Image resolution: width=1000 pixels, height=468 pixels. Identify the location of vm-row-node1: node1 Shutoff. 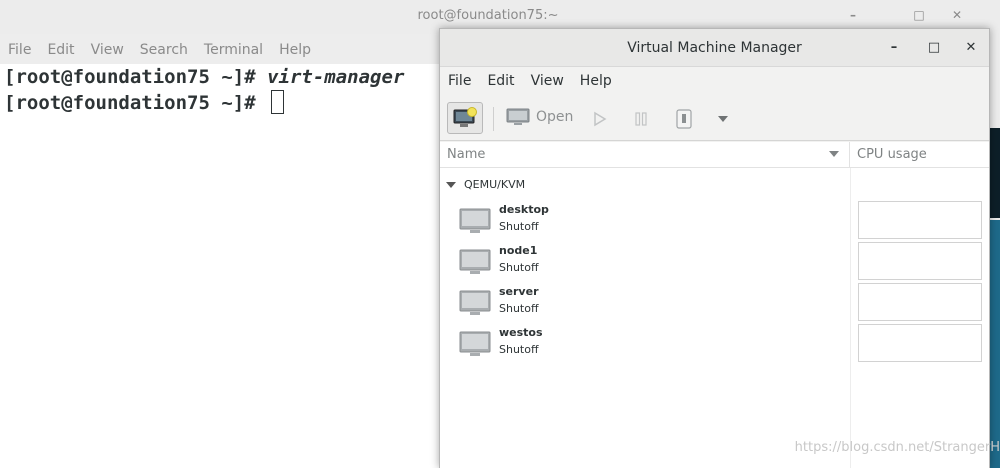
(714, 262).